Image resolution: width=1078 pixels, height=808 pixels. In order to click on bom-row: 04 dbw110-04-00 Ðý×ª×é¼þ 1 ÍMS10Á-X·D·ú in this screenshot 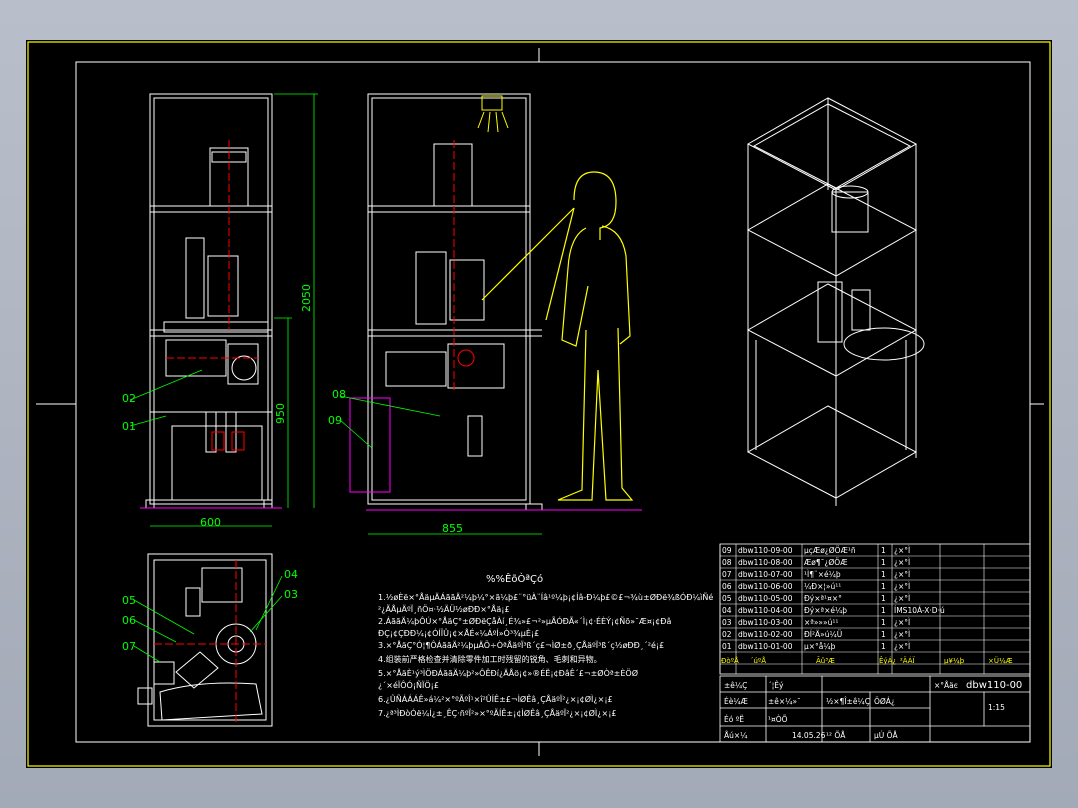, I will do `click(833, 610)`.